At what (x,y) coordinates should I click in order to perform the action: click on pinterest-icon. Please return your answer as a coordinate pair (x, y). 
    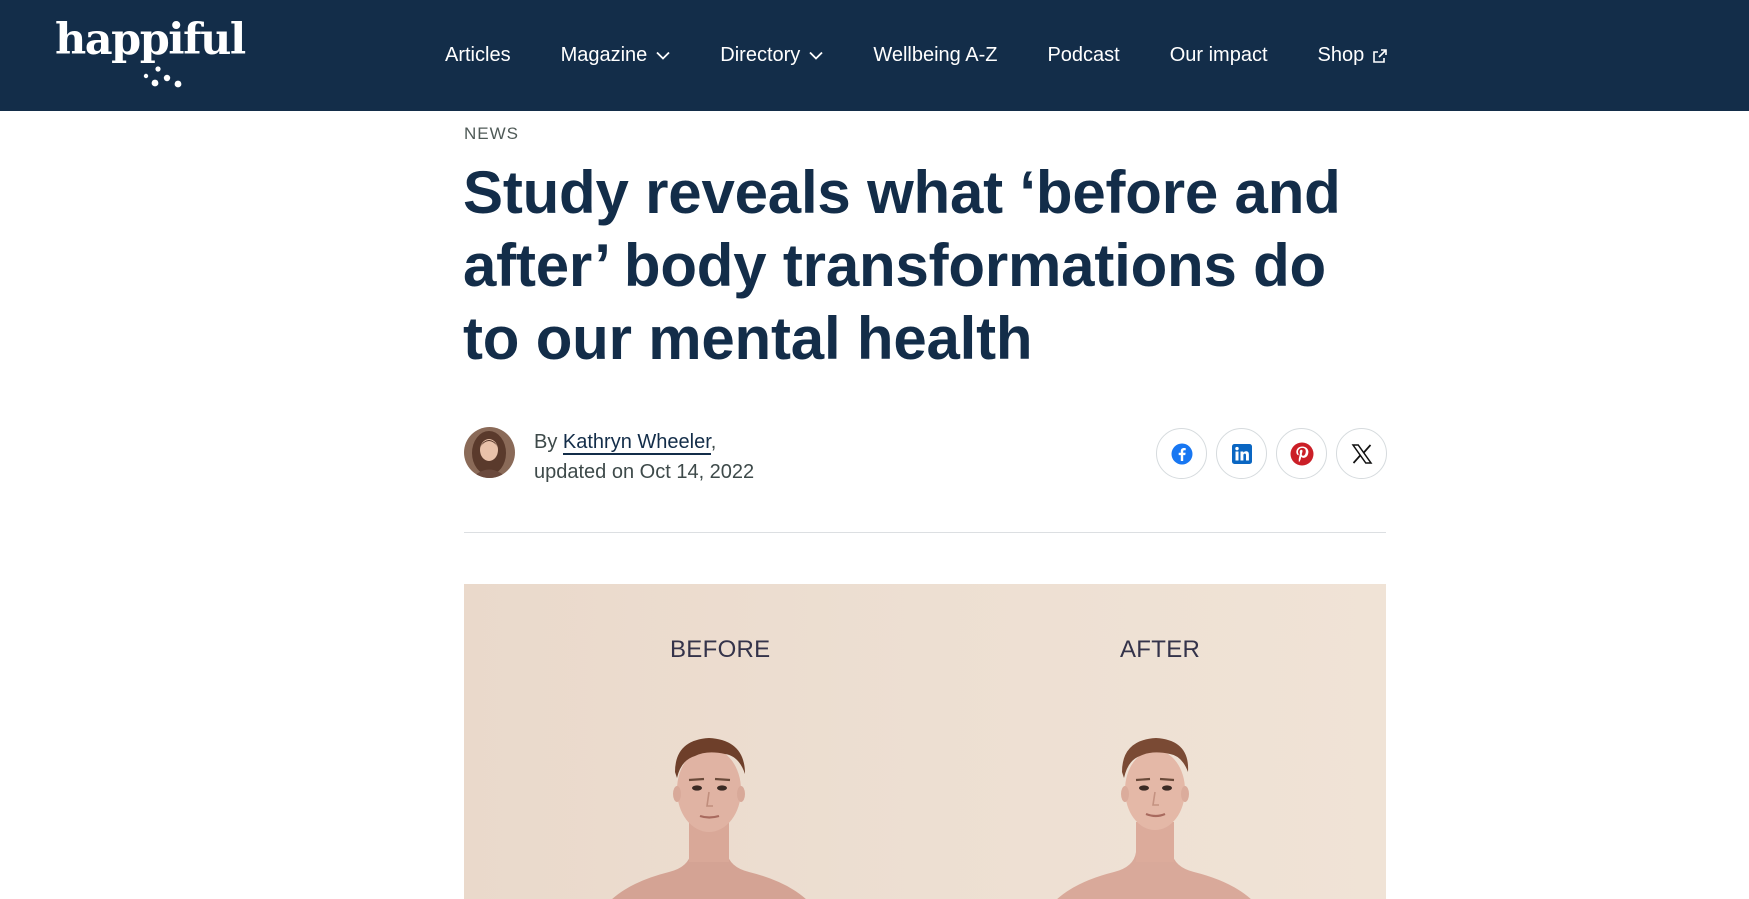
    Looking at the image, I should click on (1301, 453).